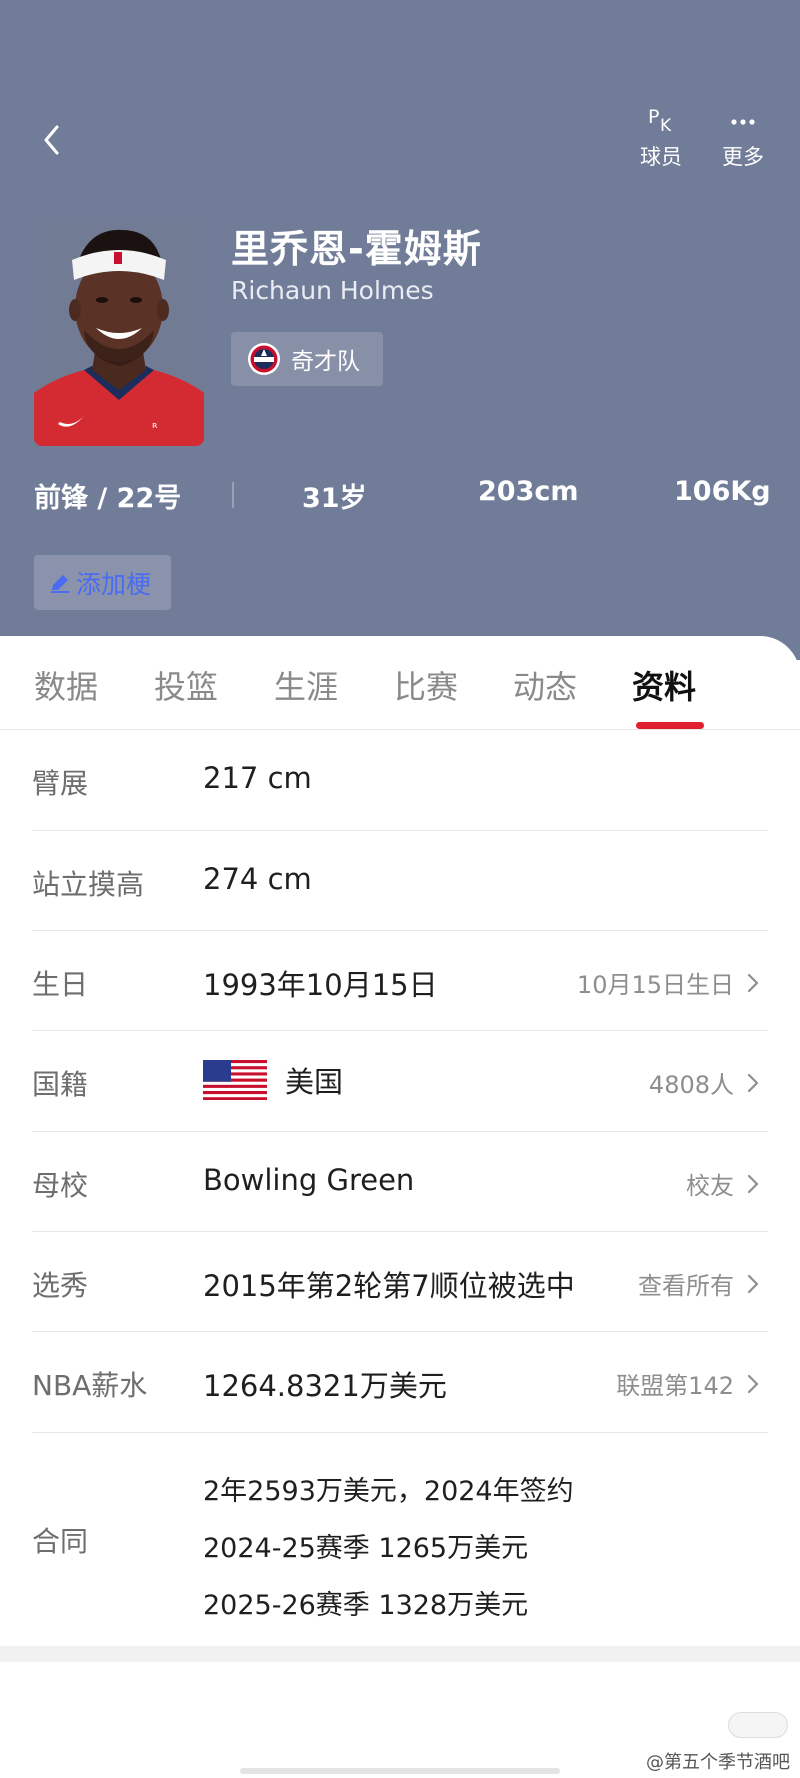 The height and width of the screenshot is (1778, 800). What do you see at coordinates (60, 1285) in the screenshot?
I see `row-label: 选秀` at bounding box center [60, 1285].